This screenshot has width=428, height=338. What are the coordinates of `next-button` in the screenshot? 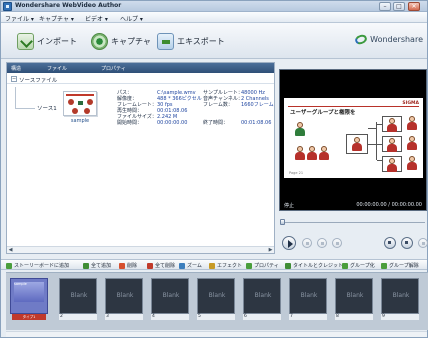 It's located at (337, 243).